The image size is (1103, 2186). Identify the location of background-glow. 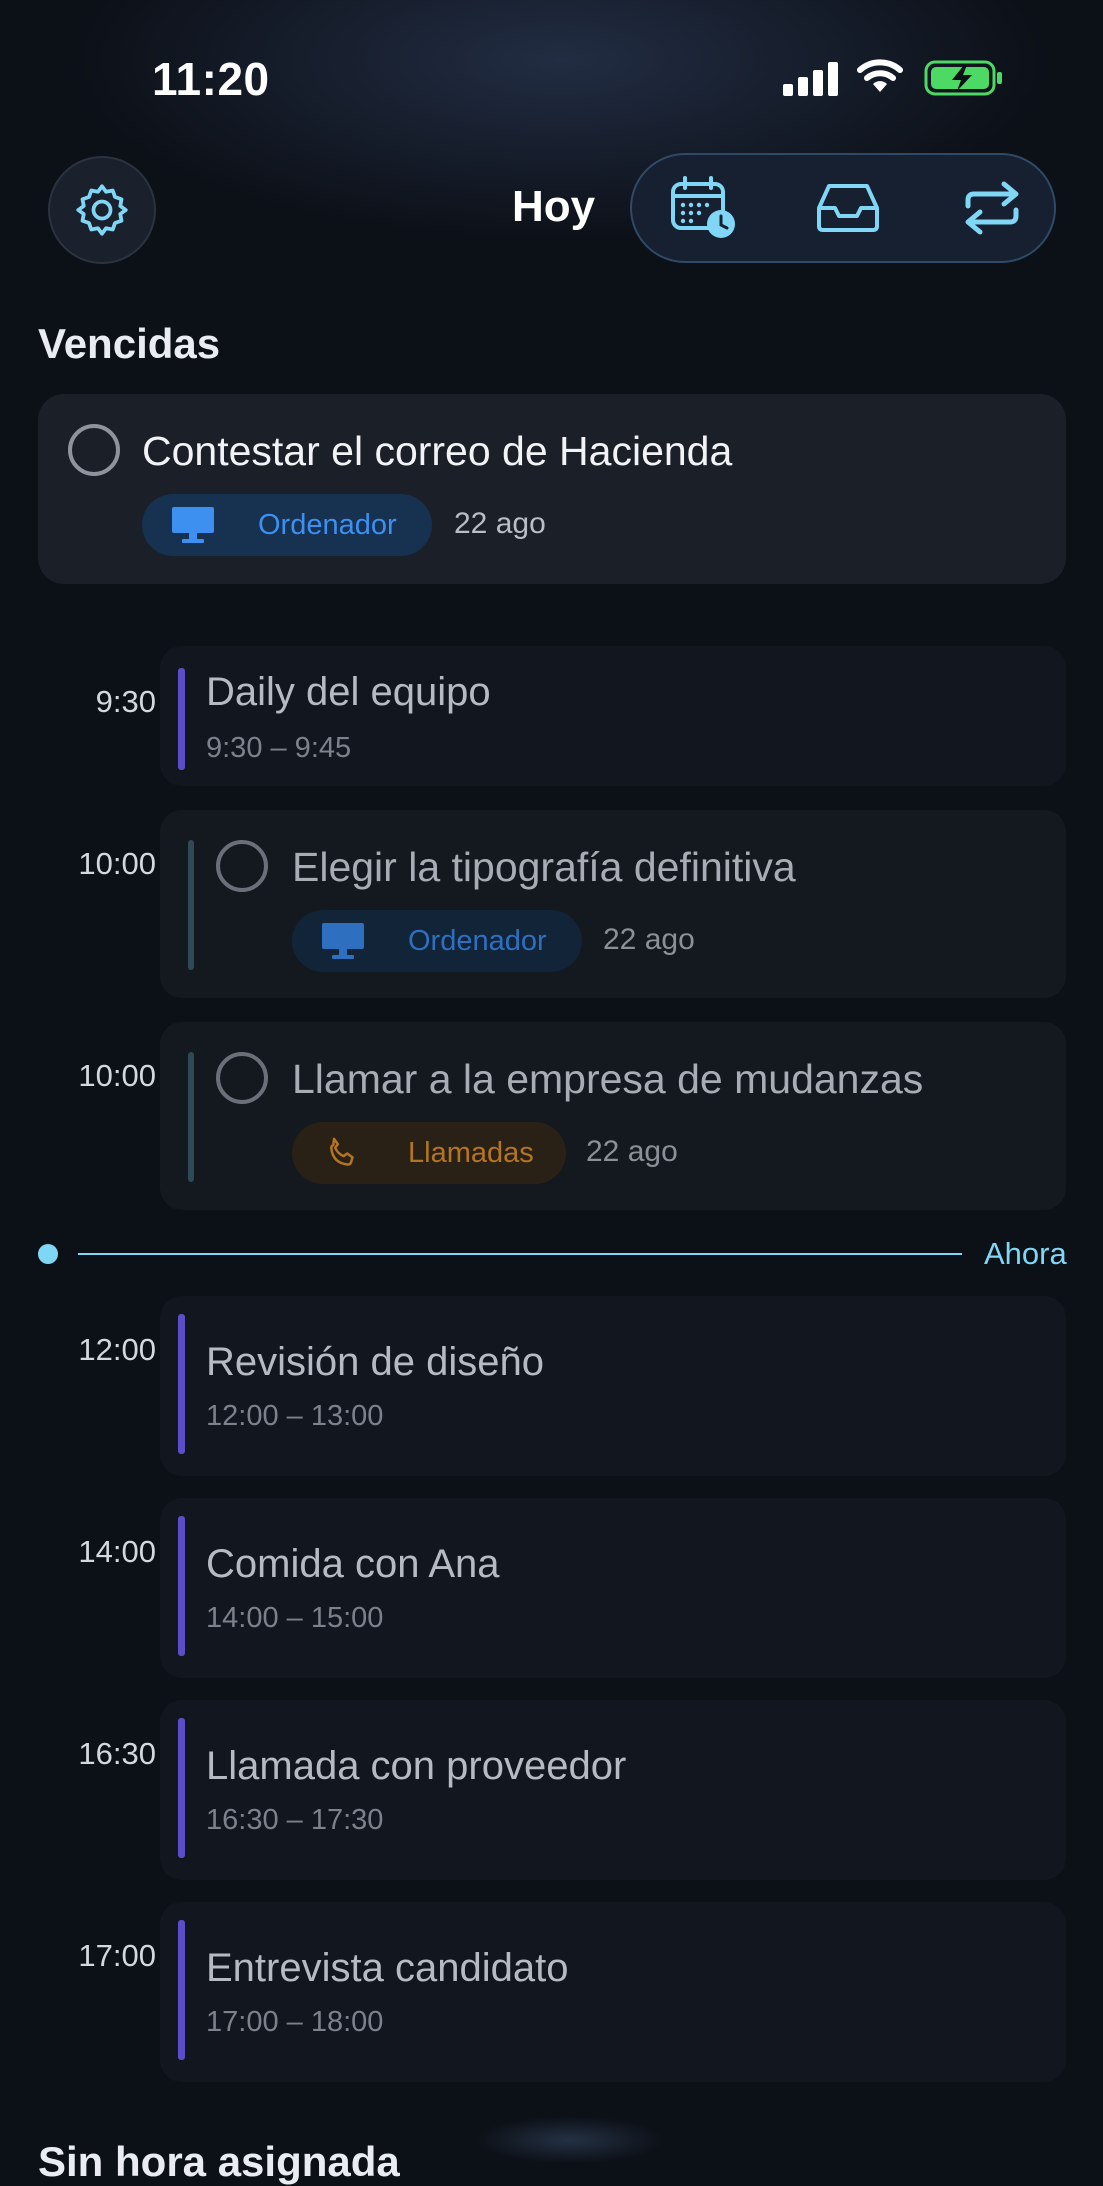
(570, 2140).